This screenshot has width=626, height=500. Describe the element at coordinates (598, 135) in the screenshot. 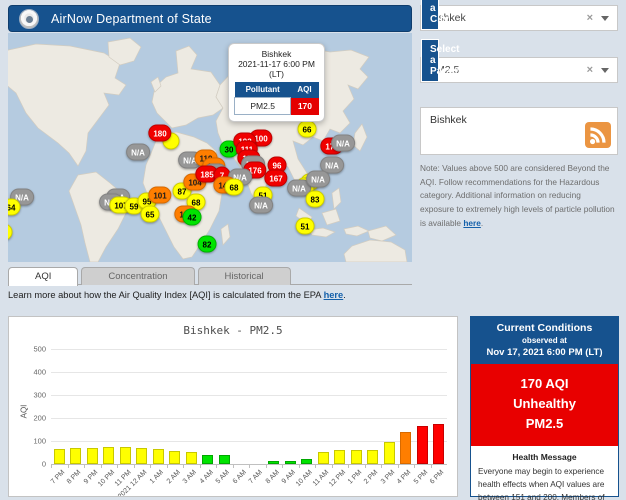

I see `rss-feed-icon` at that location.